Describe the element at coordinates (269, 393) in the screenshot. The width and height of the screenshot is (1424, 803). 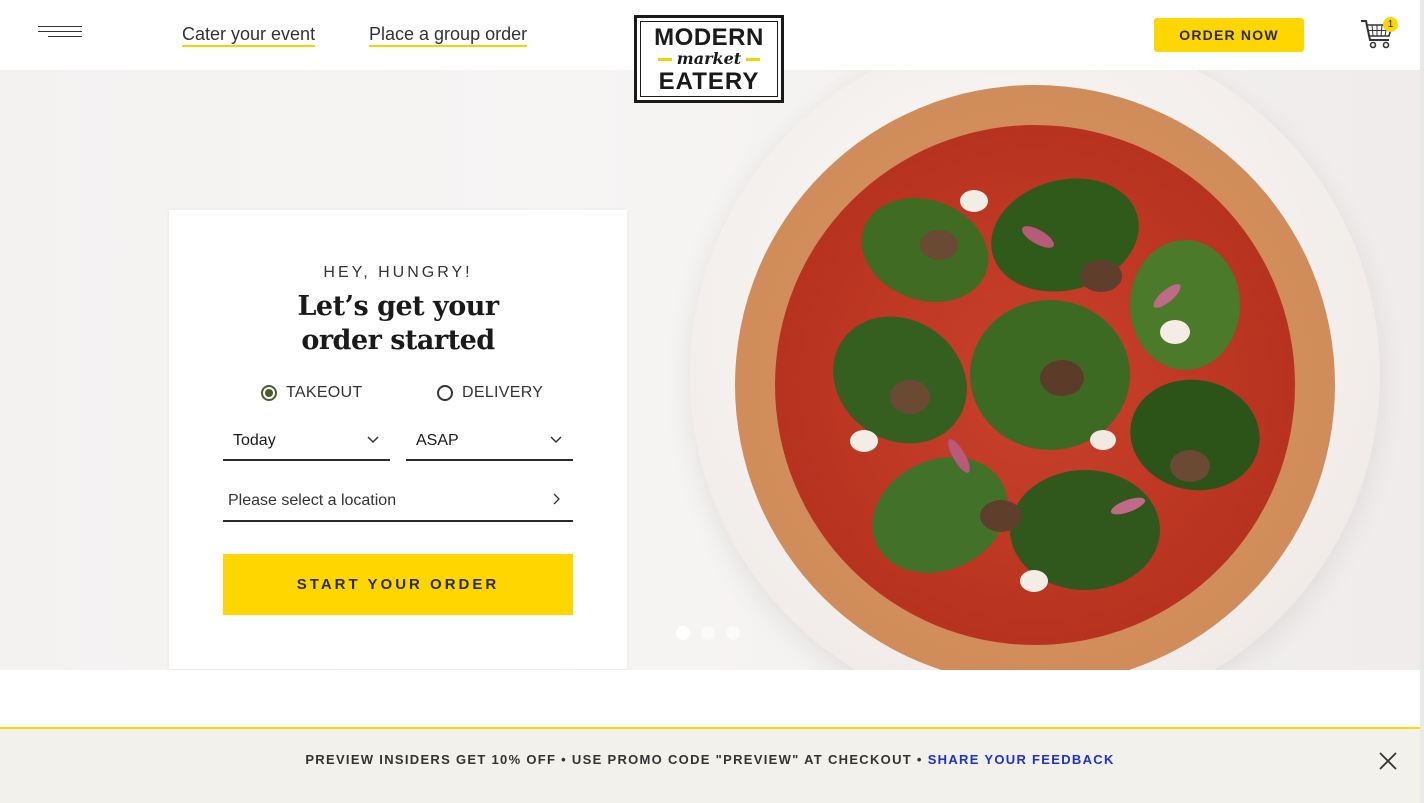
I see `radio-selected-icon` at that location.